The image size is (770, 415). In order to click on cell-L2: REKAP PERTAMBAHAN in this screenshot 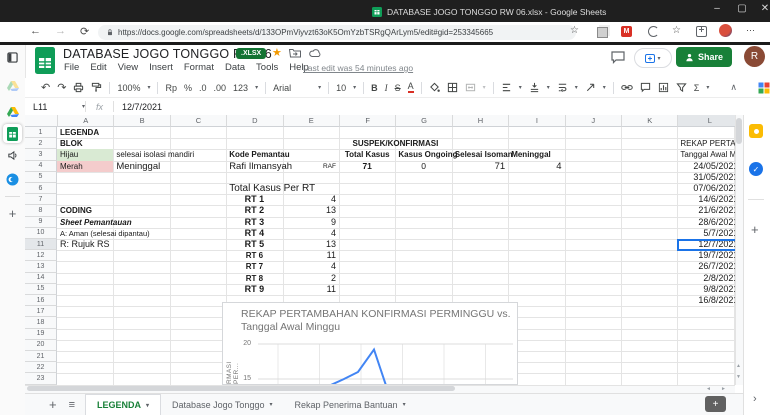, I will do `click(706, 143)`.